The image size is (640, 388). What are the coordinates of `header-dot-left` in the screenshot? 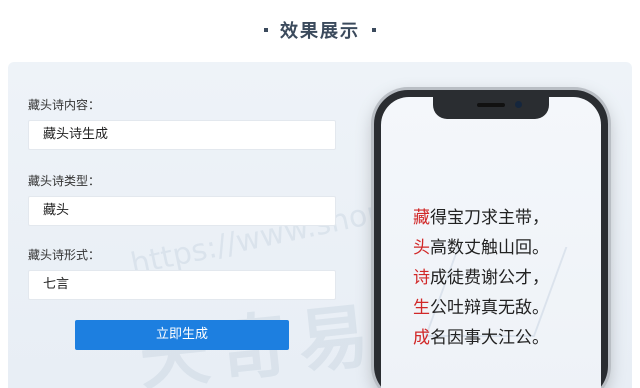 It's located at (266, 30).